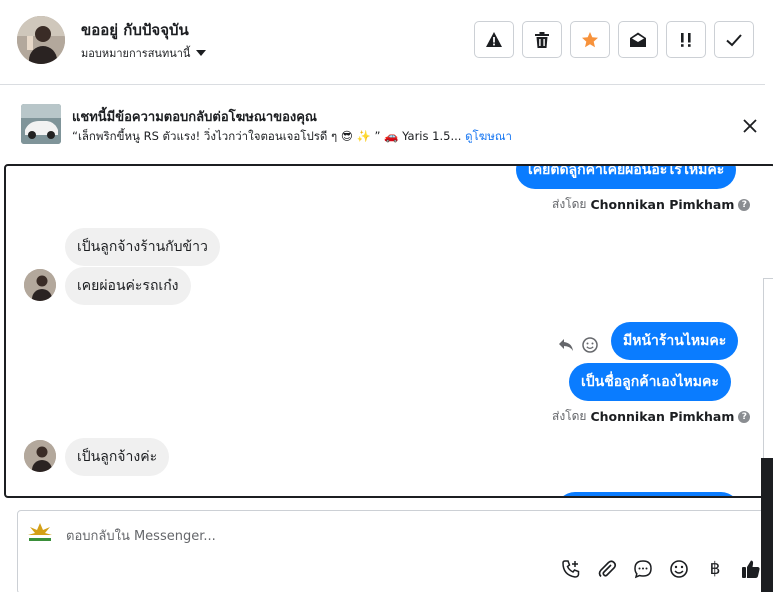 This screenshot has height=592, width=773. I want to click on checkmark-icon, so click(734, 39).